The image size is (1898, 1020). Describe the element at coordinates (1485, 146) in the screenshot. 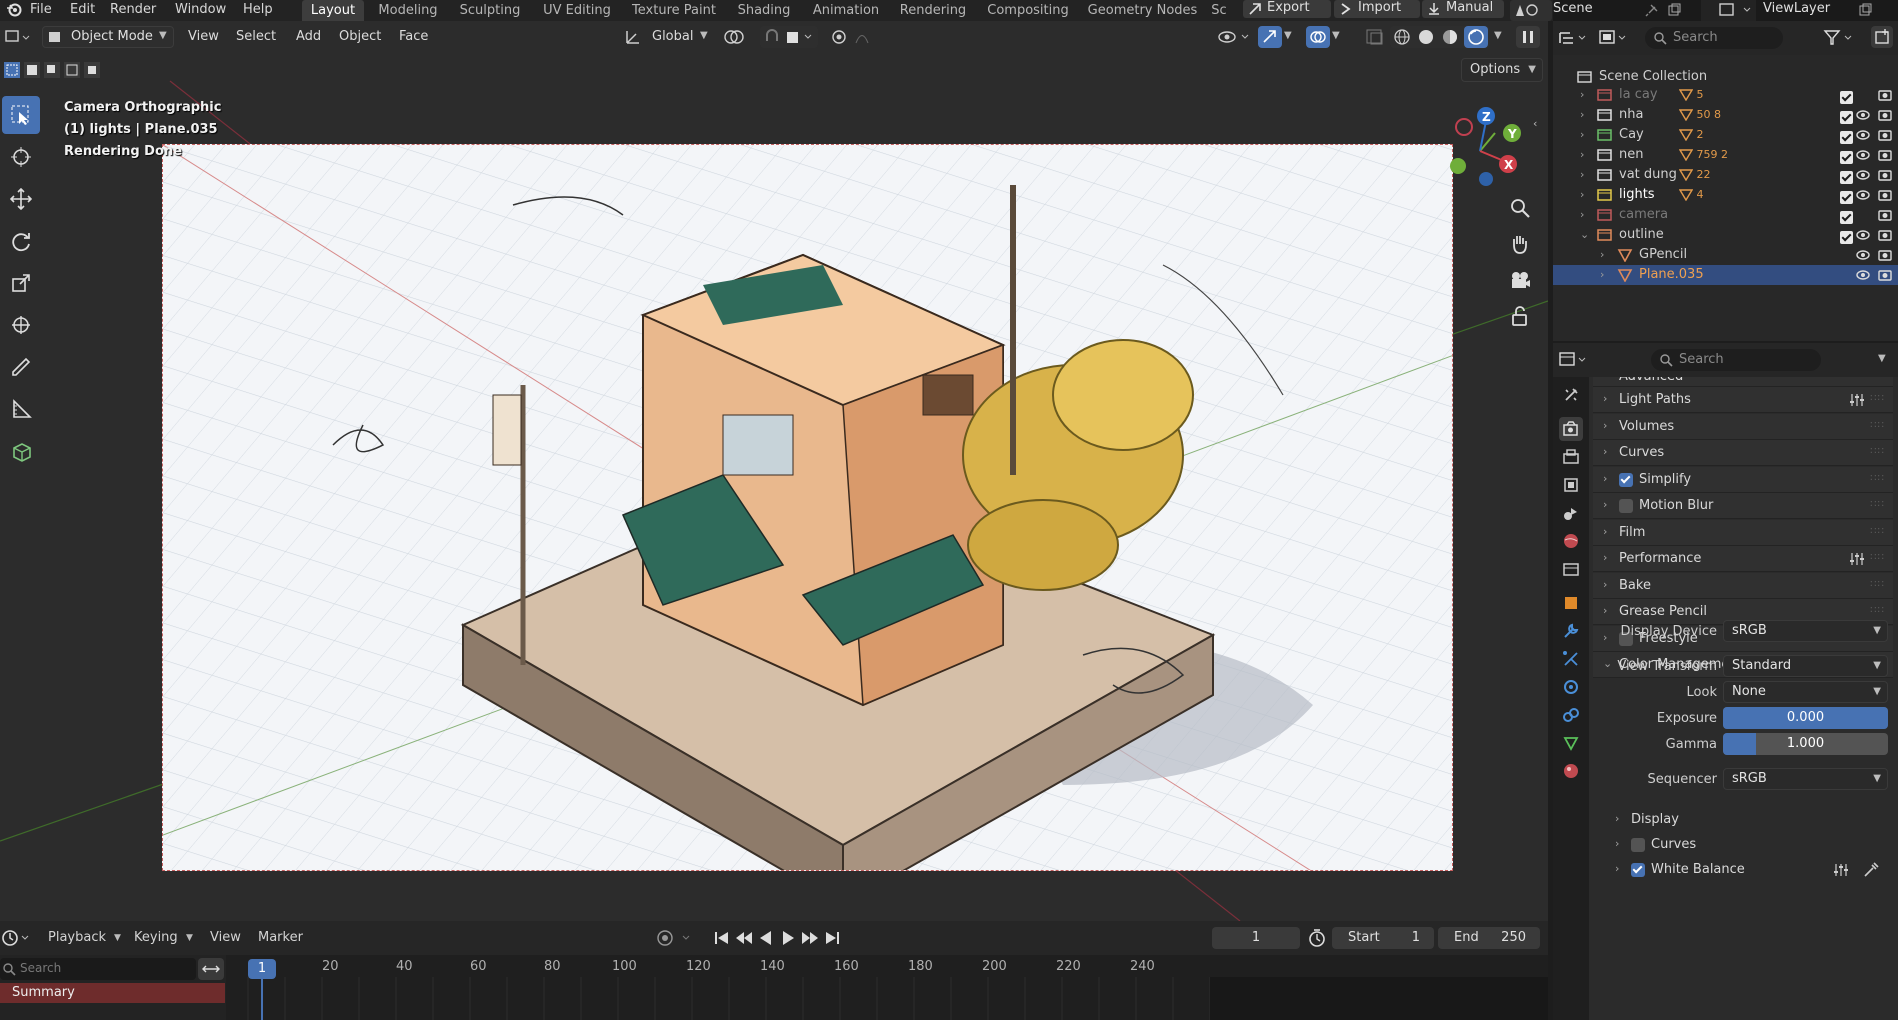

I see `navigation-gizmo: Z Y X` at that location.